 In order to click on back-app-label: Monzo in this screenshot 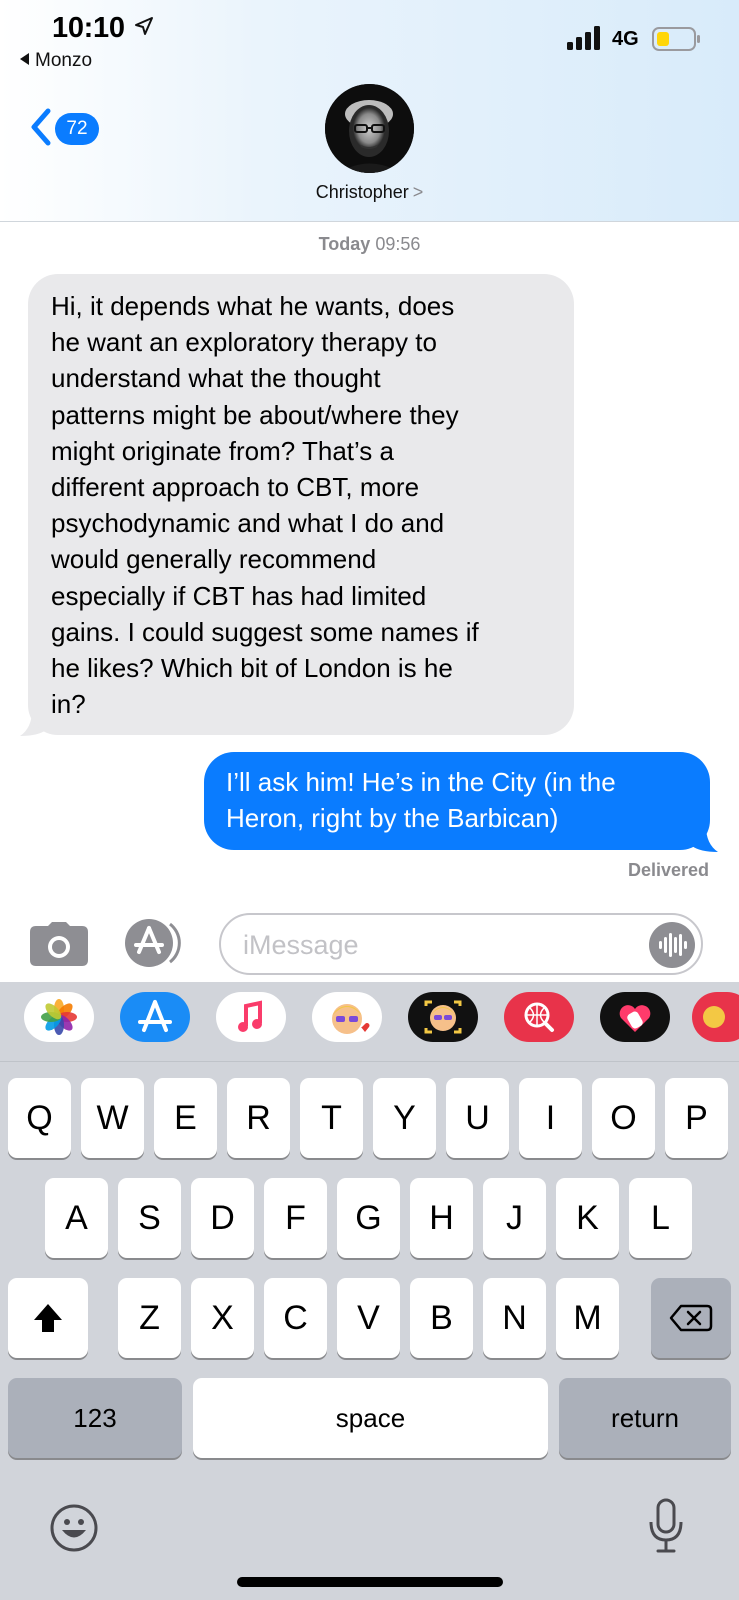, I will do `click(64, 60)`.